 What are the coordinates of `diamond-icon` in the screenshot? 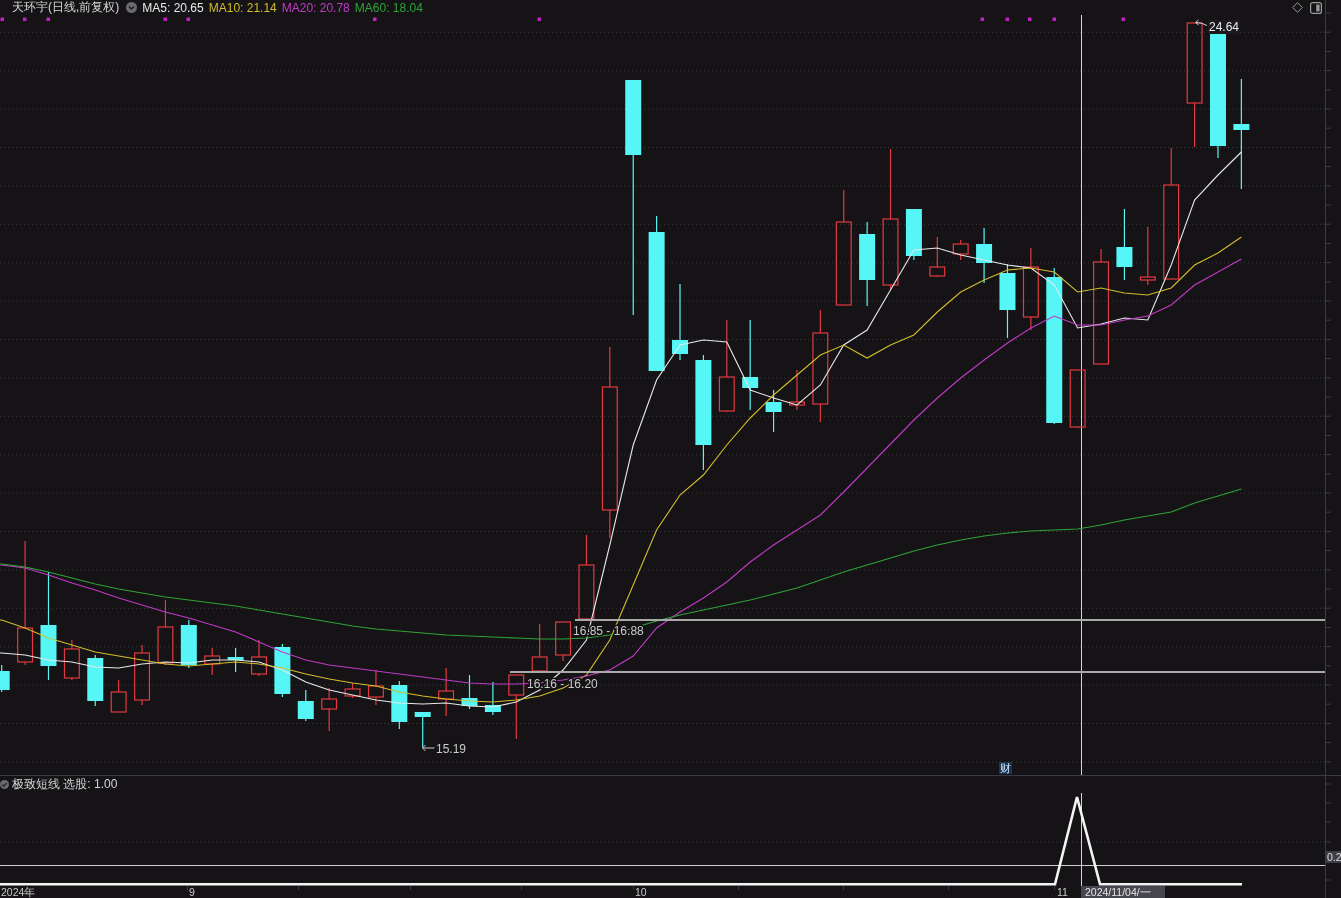 It's located at (1297, 7).